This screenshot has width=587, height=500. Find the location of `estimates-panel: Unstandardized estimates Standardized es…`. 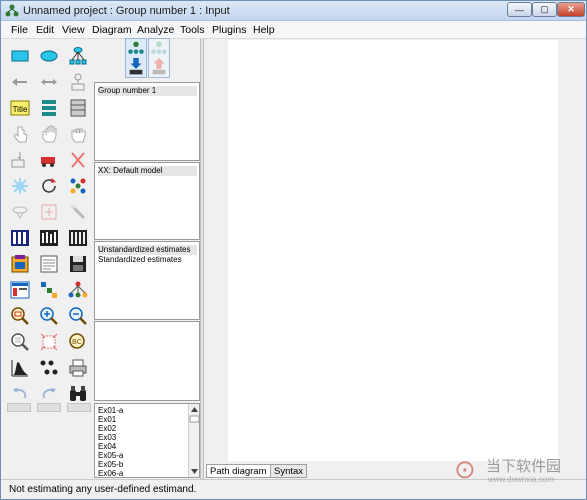

estimates-panel: Unstandardized estimates Standardized es… is located at coordinates (147, 280).